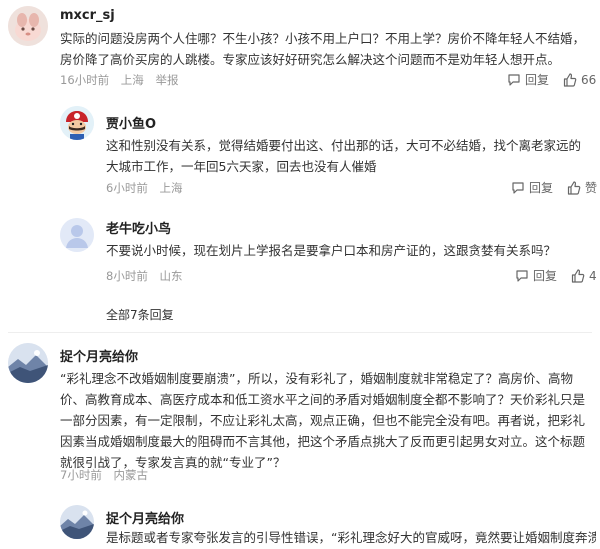 Image resolution: width=600 pixels, height=549 pixels. I want to click on report-link: 举报, so click(166, 80).